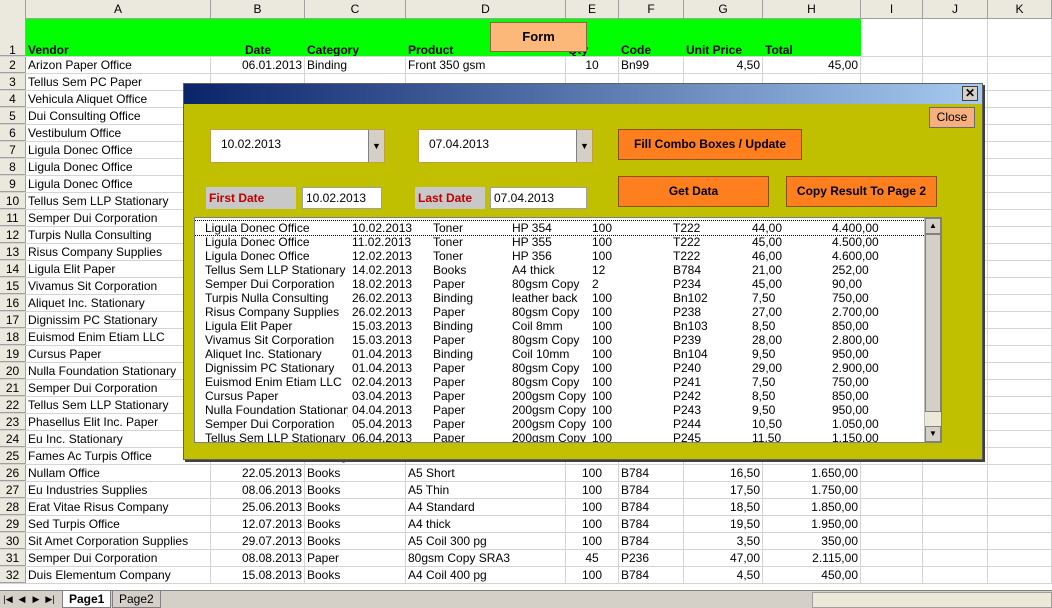 The image size is (1052, 608). What do you see at coordinates (13, 252) in the screenshot?
I see `row-number: 13` at bounding box center [13, 252].